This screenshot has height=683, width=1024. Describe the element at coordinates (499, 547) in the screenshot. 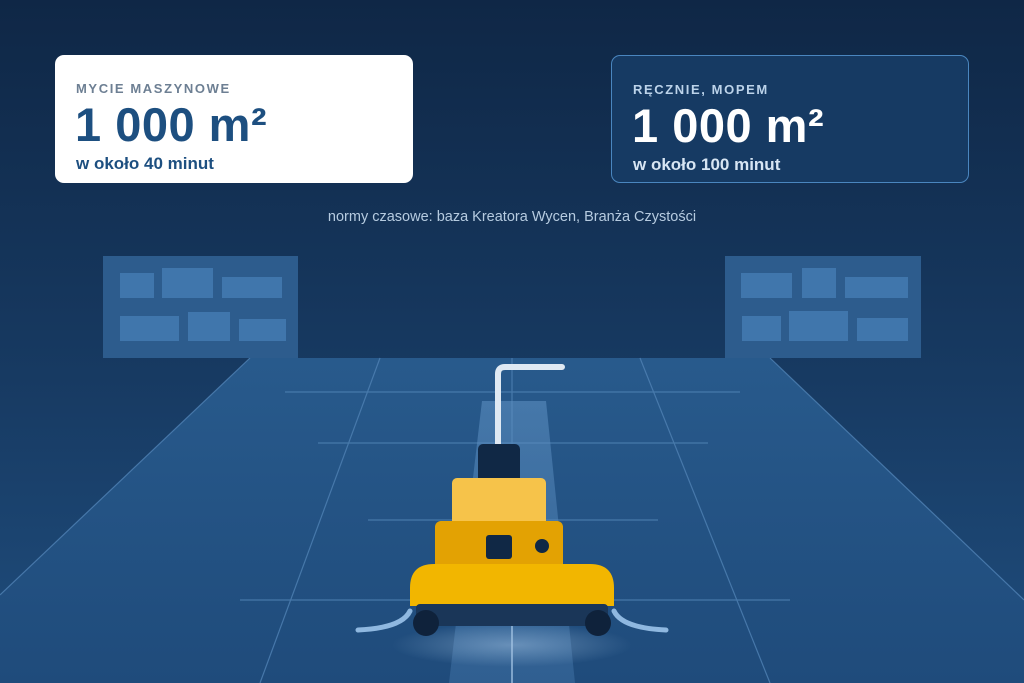

I see `machine-display` at that location.